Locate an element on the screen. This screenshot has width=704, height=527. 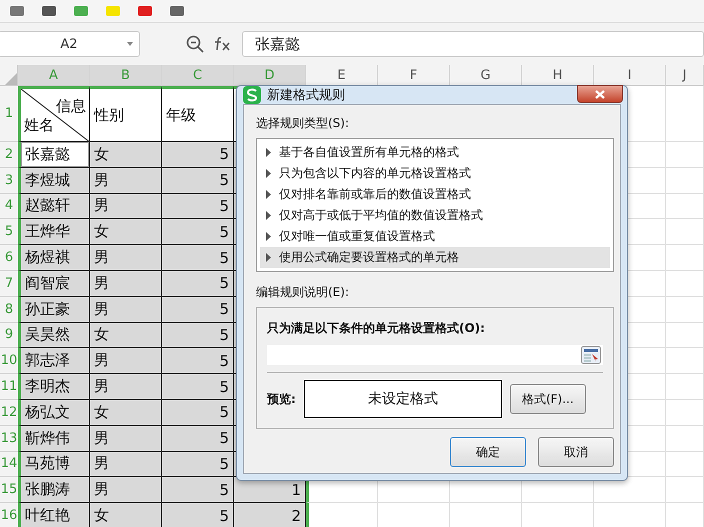
column-header: J is located at coordinates (685, 75).